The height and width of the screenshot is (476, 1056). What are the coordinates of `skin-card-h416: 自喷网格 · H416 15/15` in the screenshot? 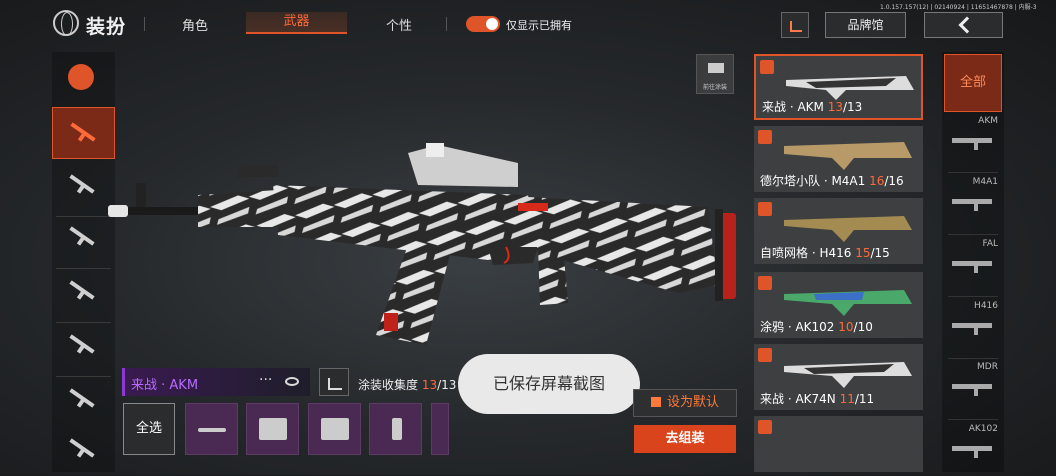 It's located at (838, 231).